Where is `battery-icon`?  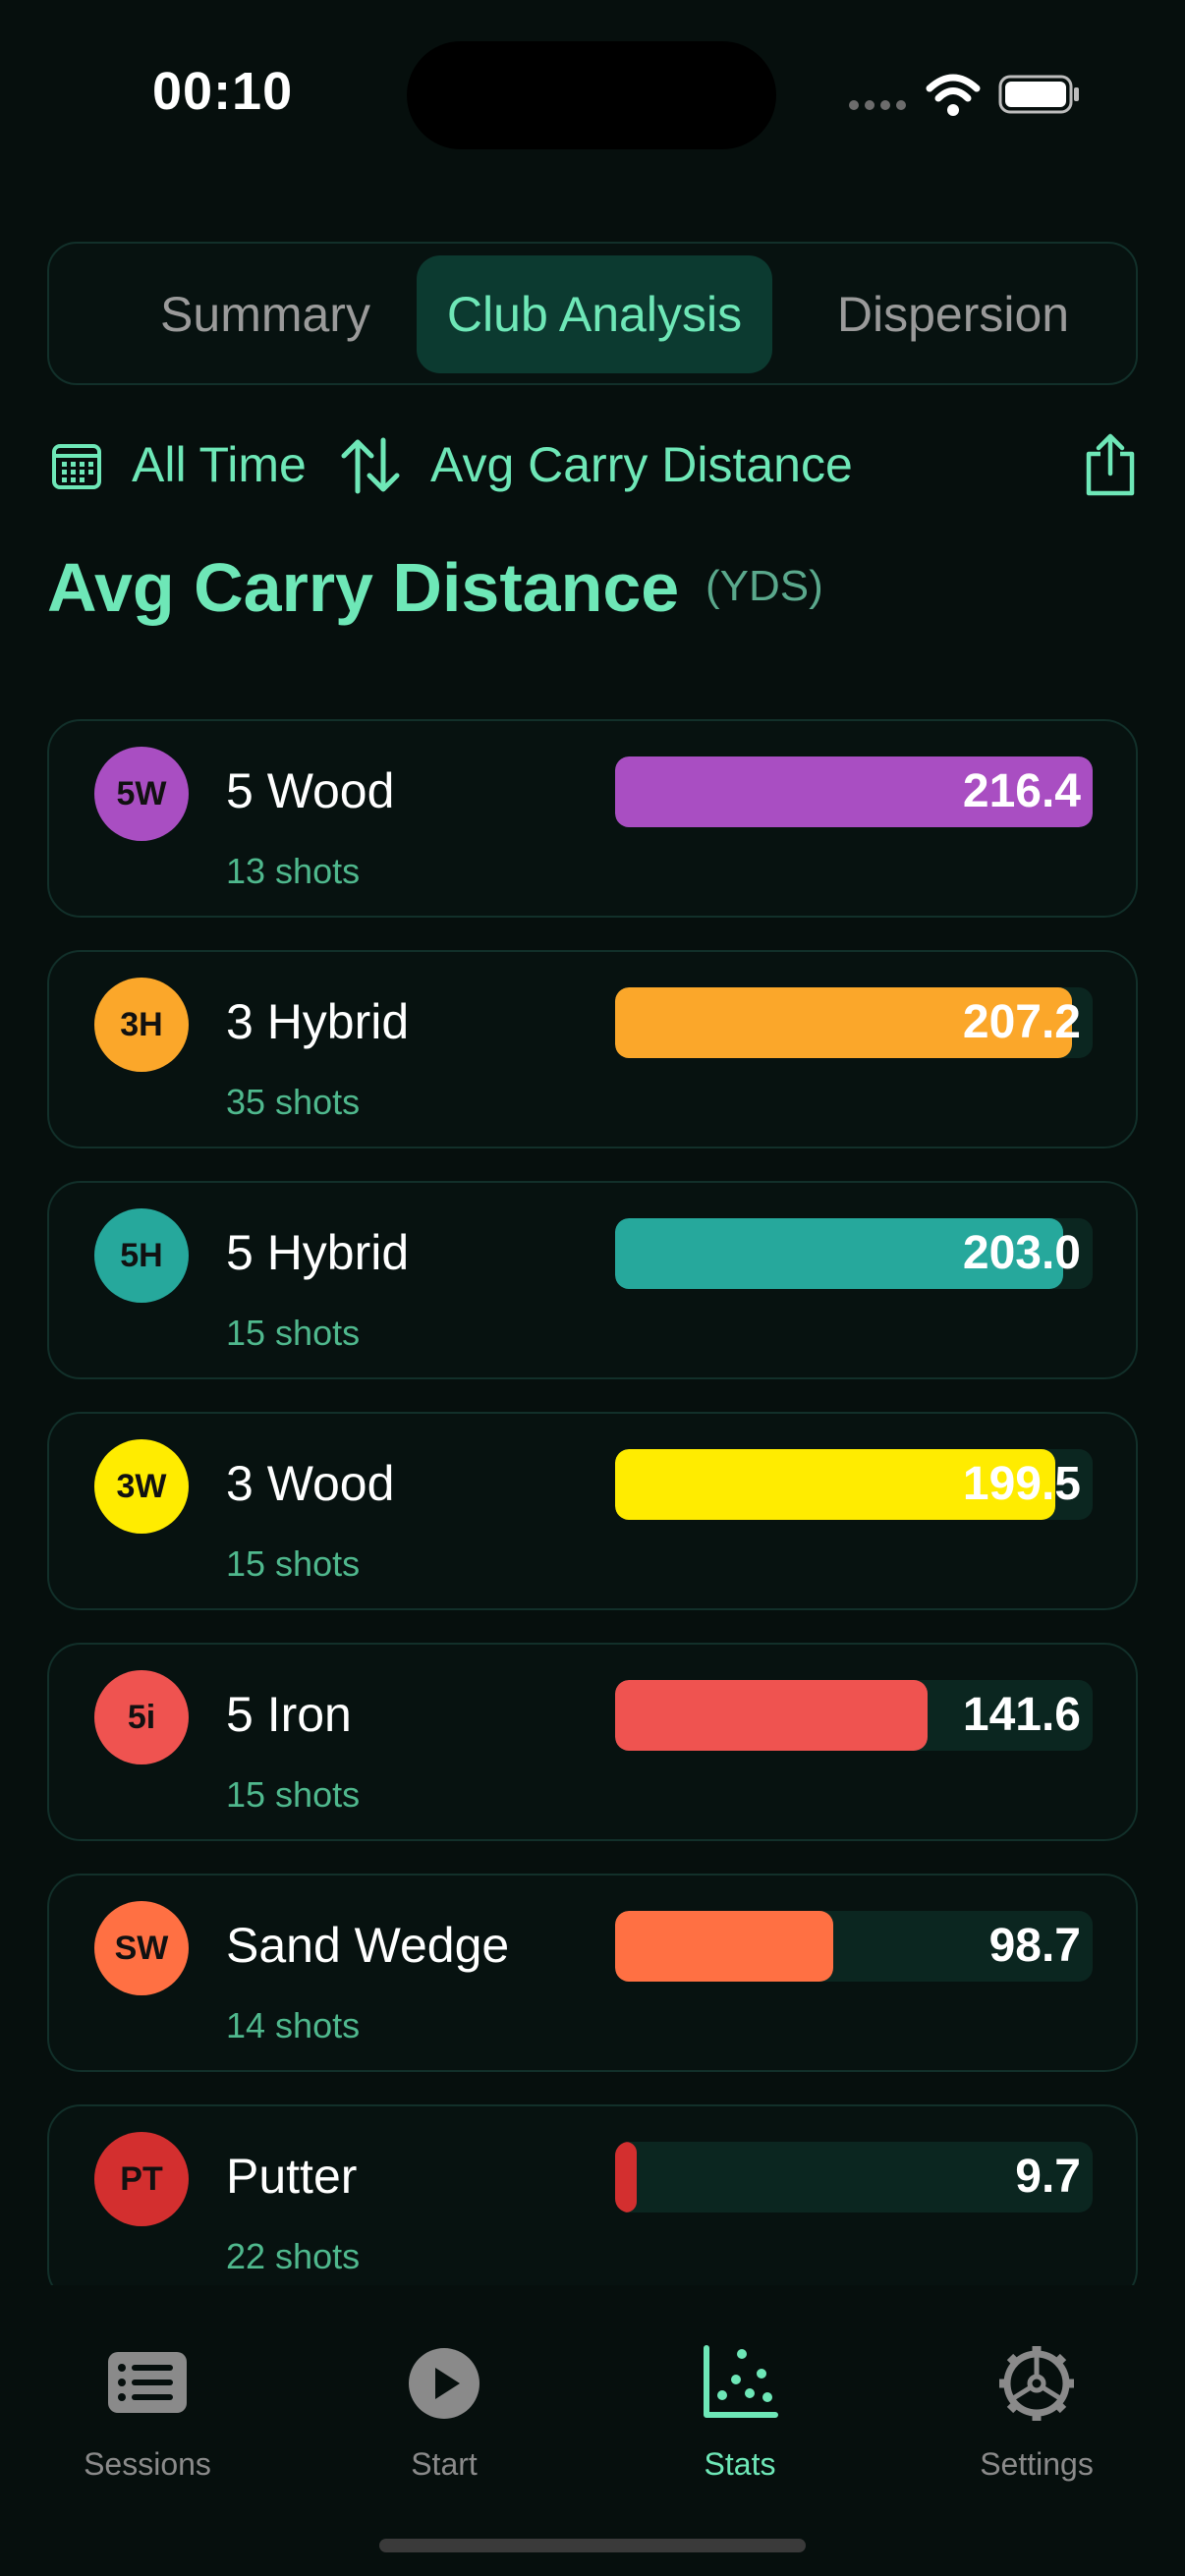 battery-icon is located at coordinates (1038, 94).